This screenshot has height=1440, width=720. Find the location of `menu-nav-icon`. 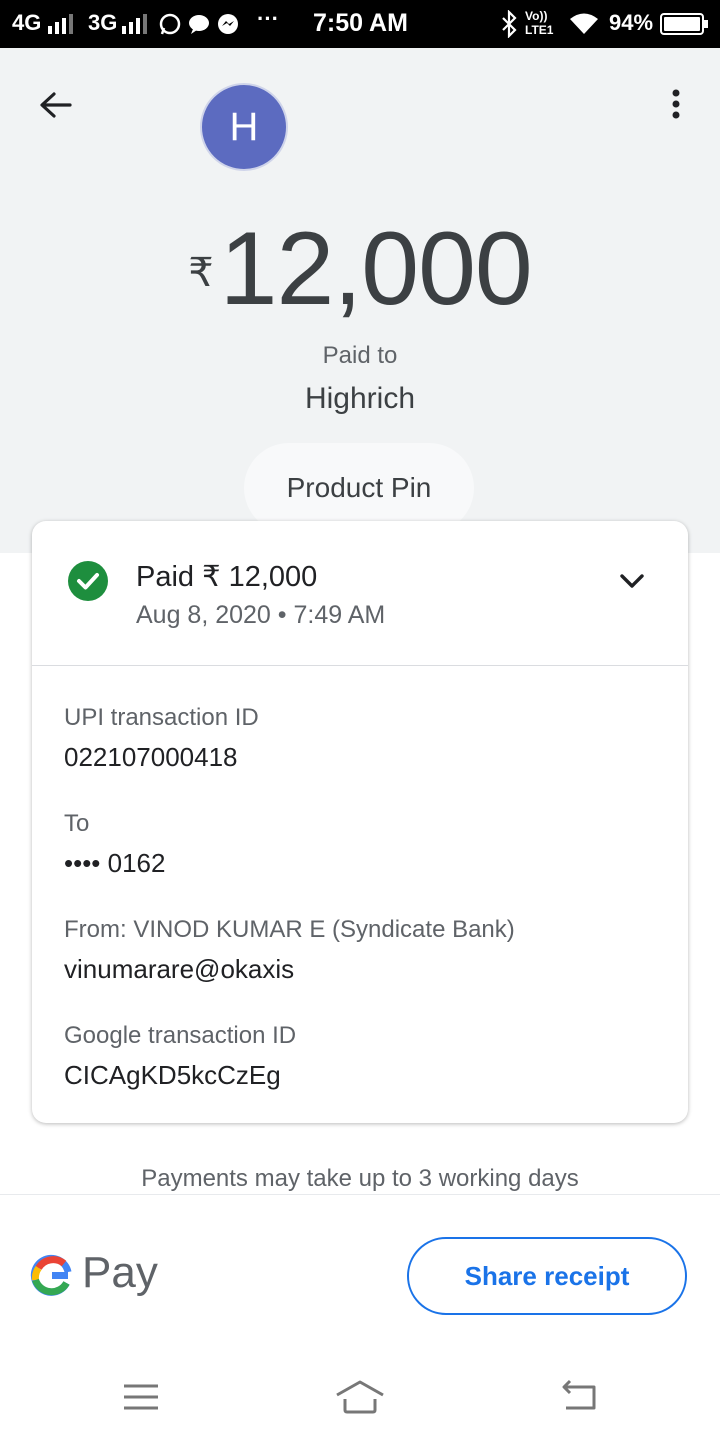

menu-nav-icon is located at coordinates (141, 1397).